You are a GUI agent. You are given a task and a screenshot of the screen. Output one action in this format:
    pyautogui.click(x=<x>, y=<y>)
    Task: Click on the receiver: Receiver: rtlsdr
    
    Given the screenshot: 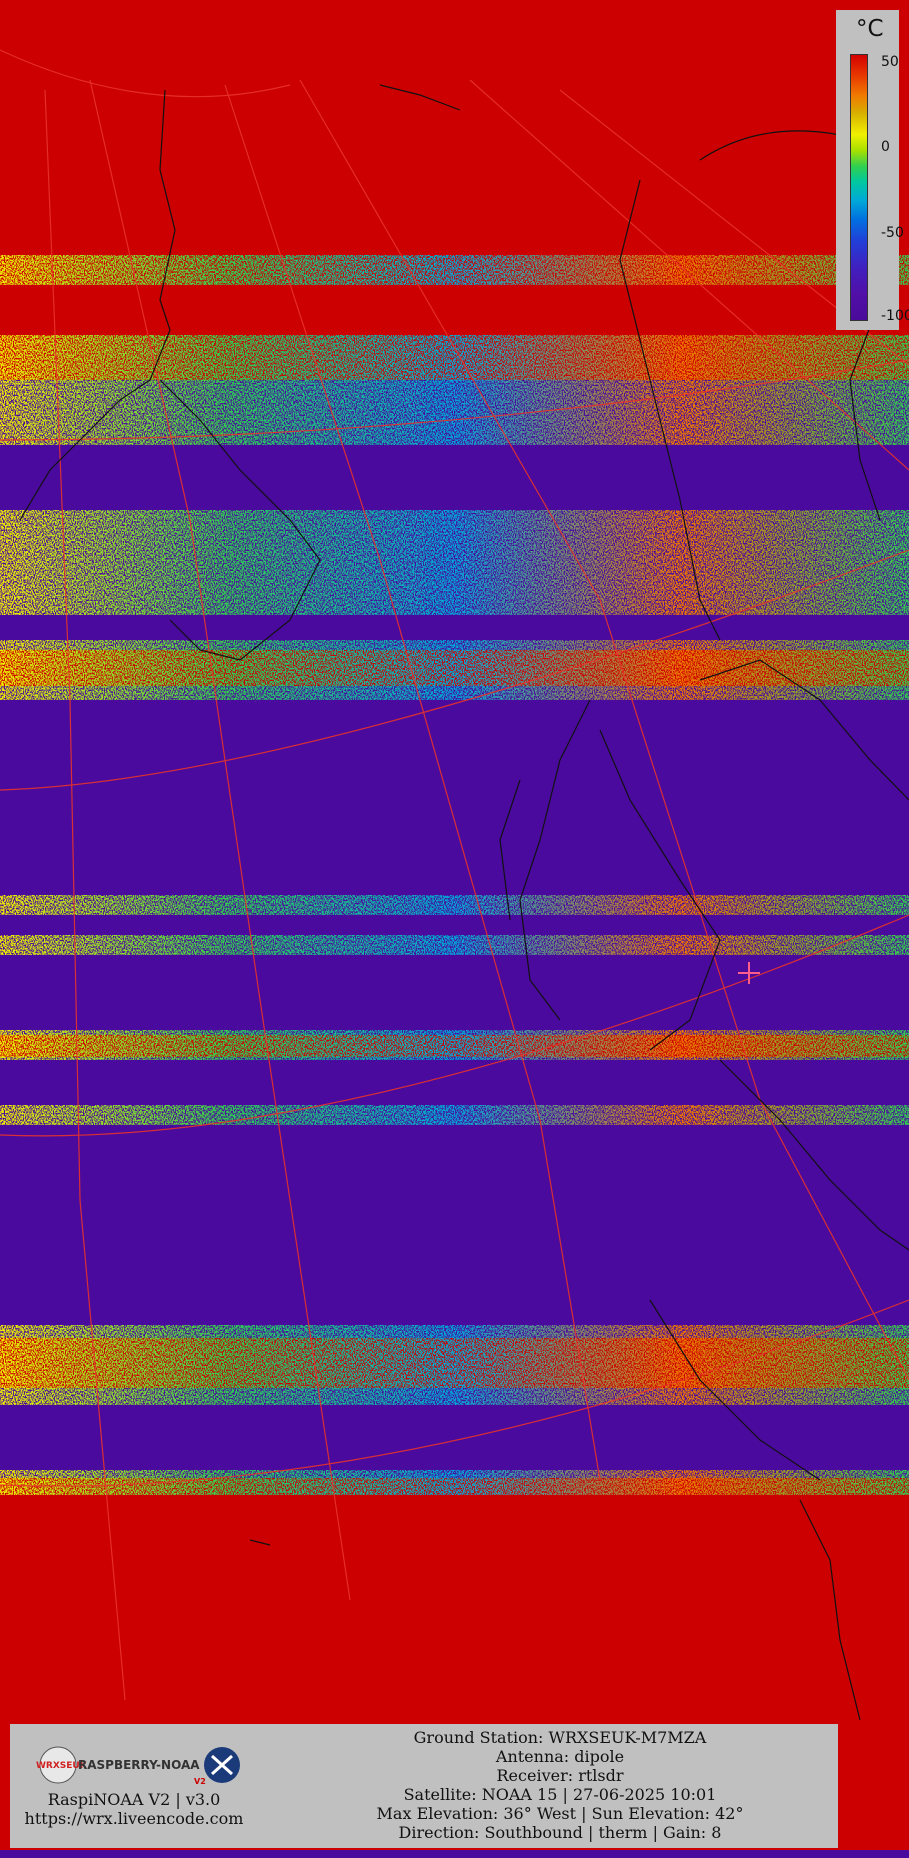 What is the action you would take?
    pyautogui.click(x=560, y=1775)
    